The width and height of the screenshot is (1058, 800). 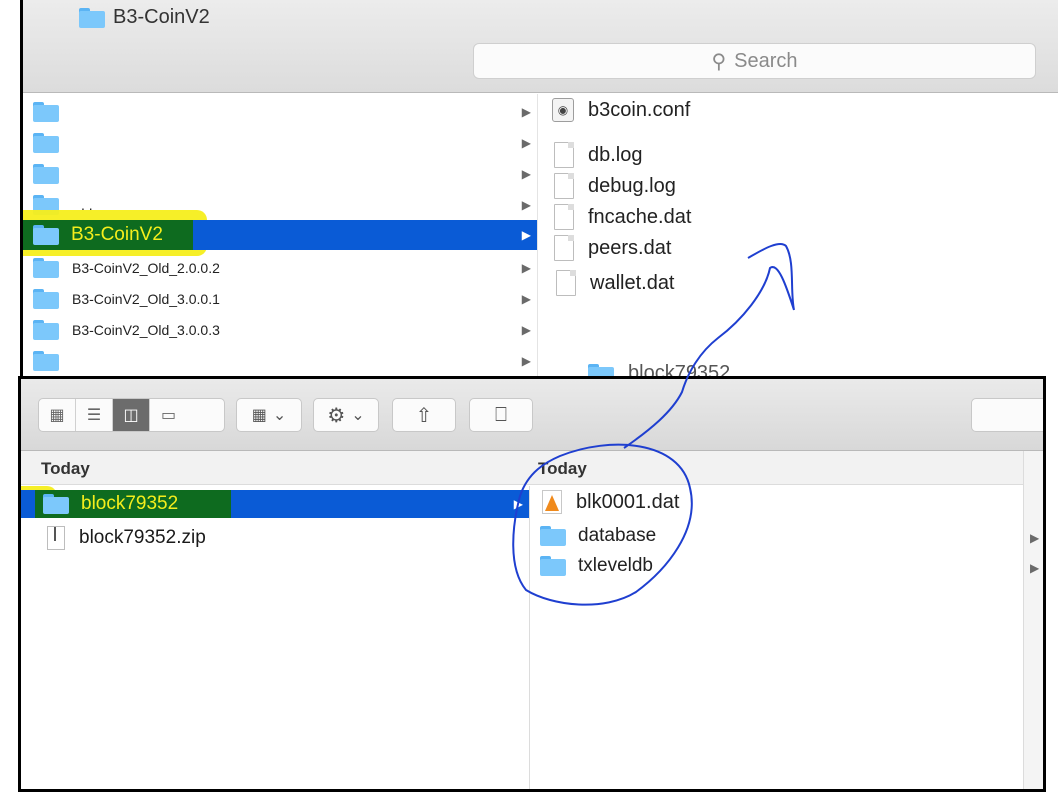 I want to click on action-button: ⚙ ⌄, so click(x=346, y=415).